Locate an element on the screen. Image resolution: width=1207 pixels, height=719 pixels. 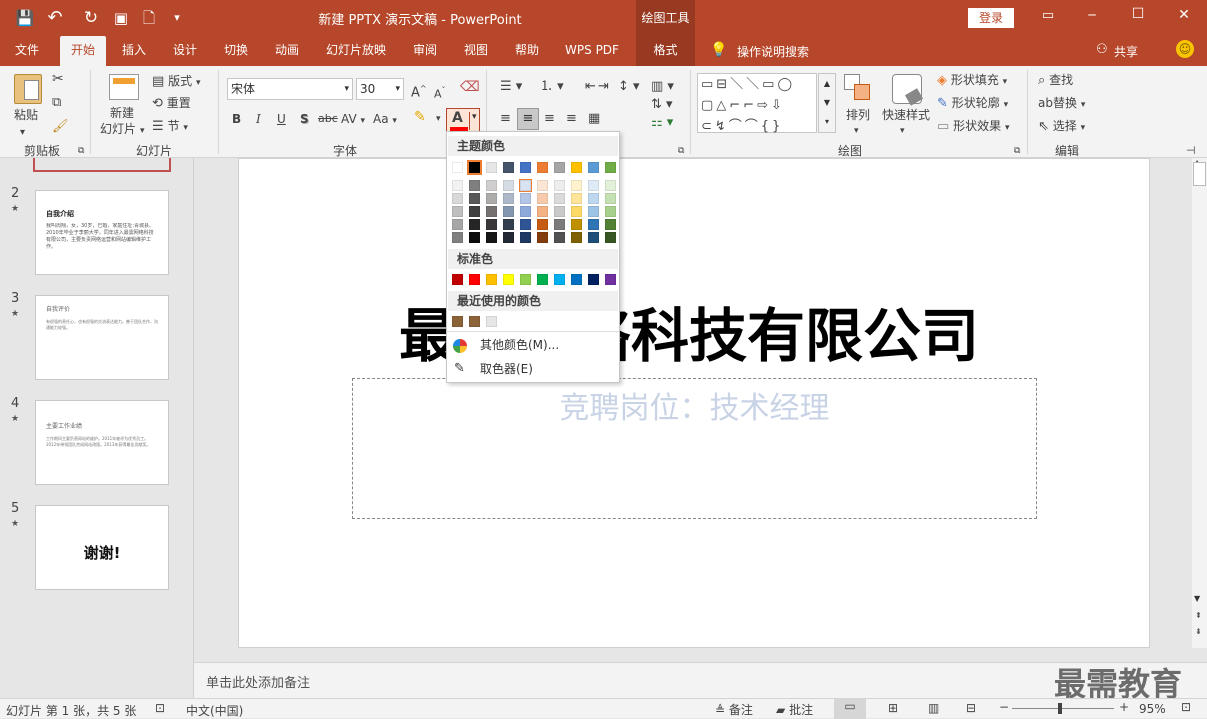
align-left-icon: ≡ is located at coordinates (505, 119).